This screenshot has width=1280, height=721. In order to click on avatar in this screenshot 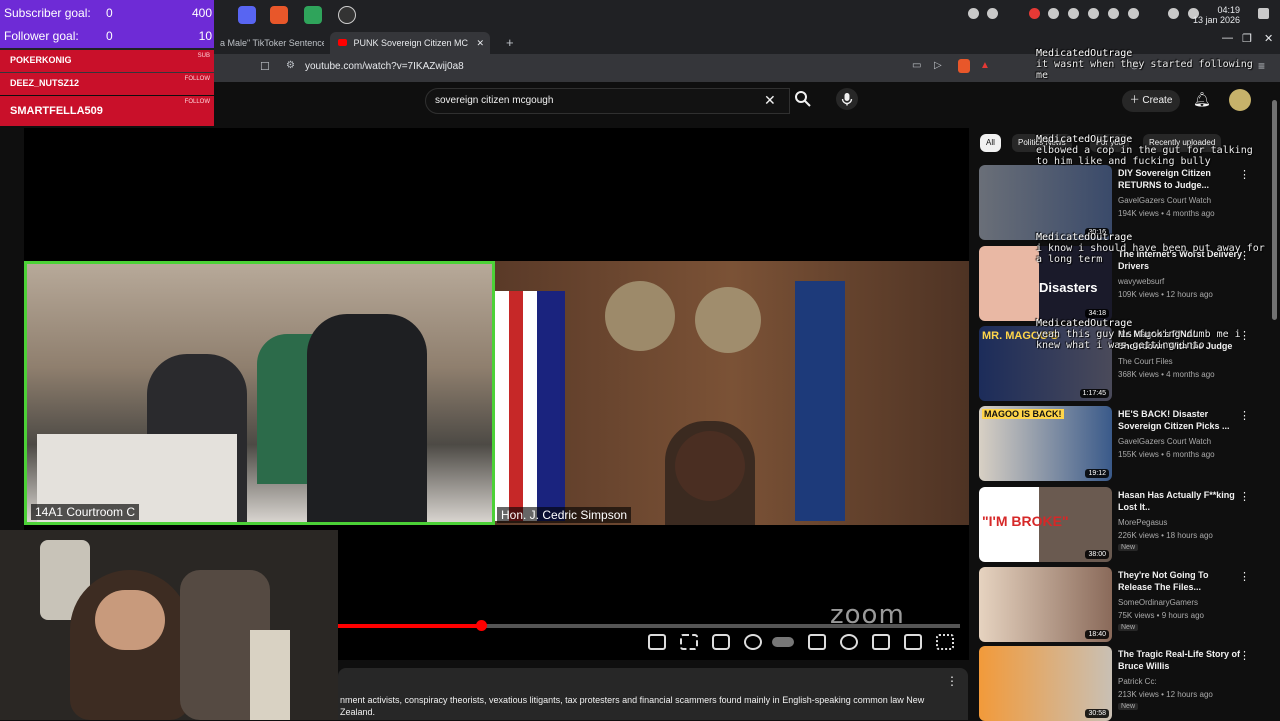, I will do `click(1240, 100)`.